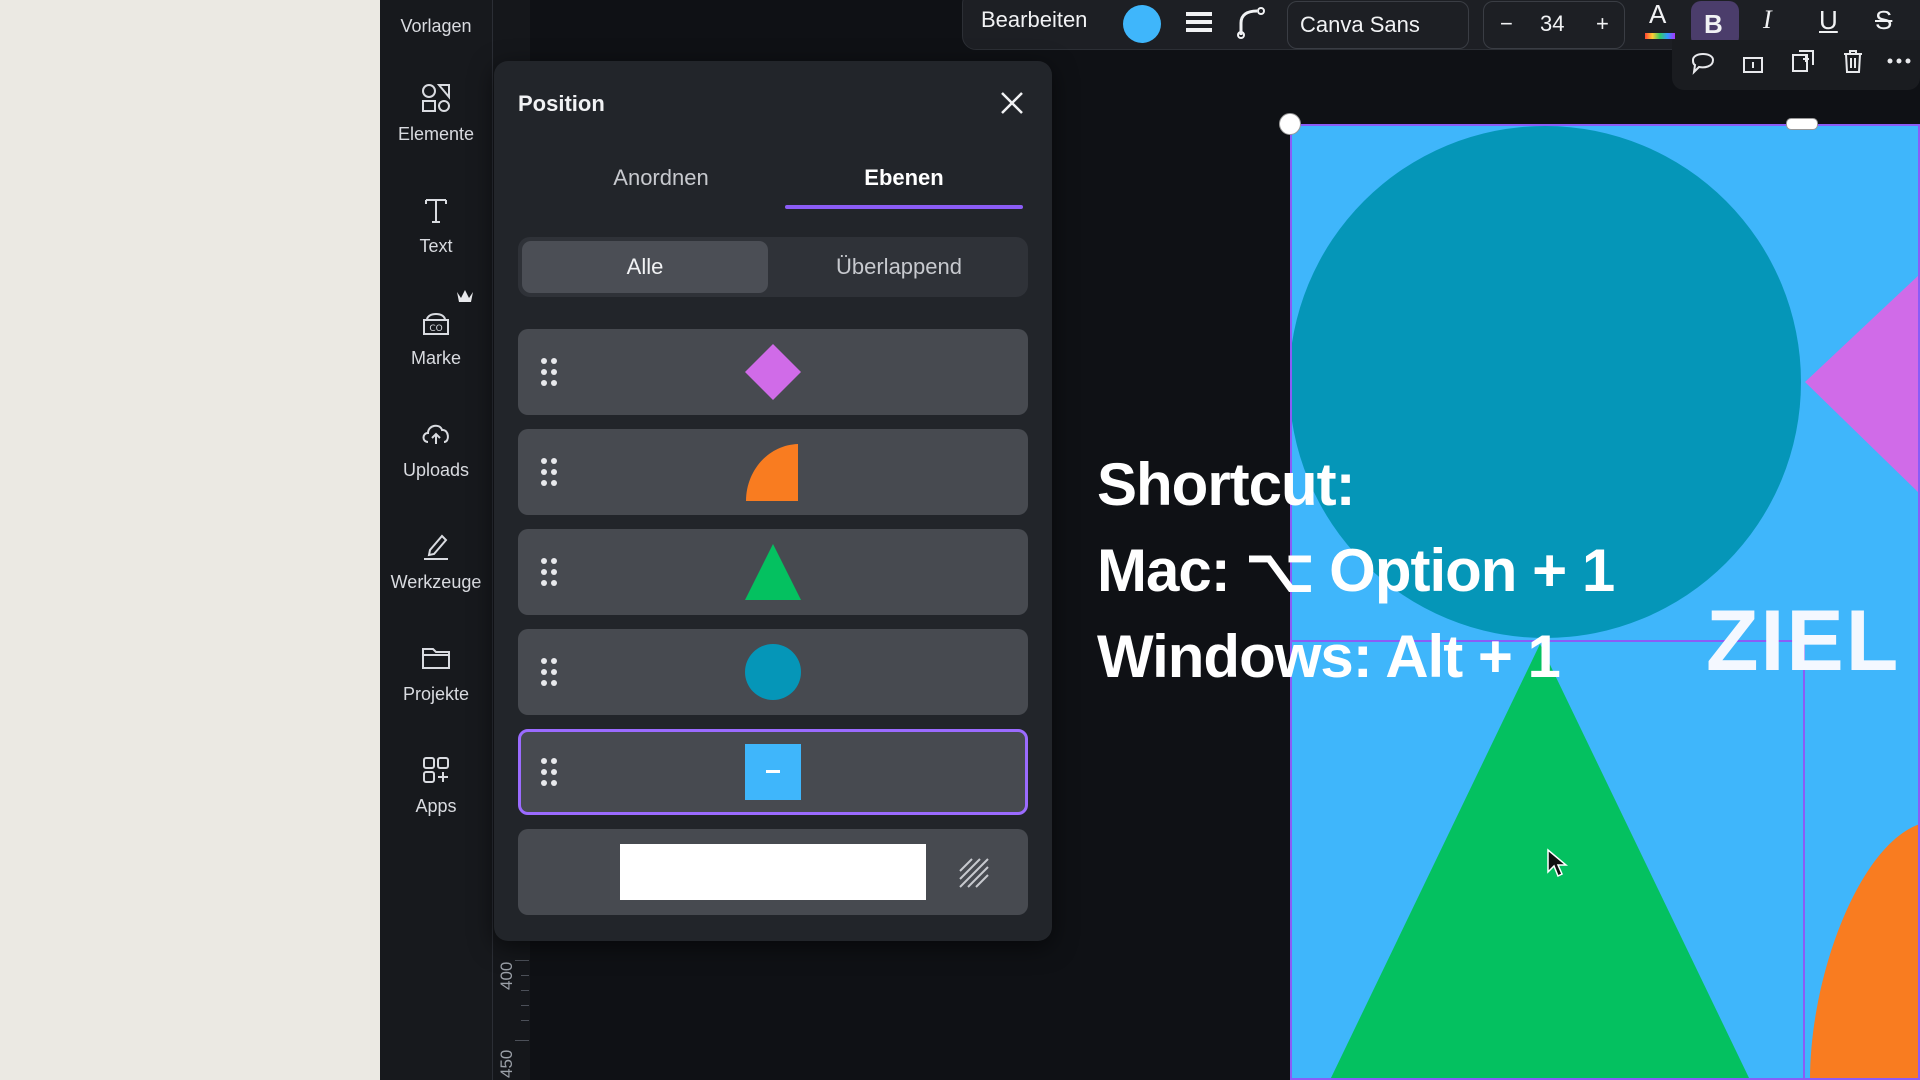  I want to click on sidebar-item-label: Marke, so click(435, 358).